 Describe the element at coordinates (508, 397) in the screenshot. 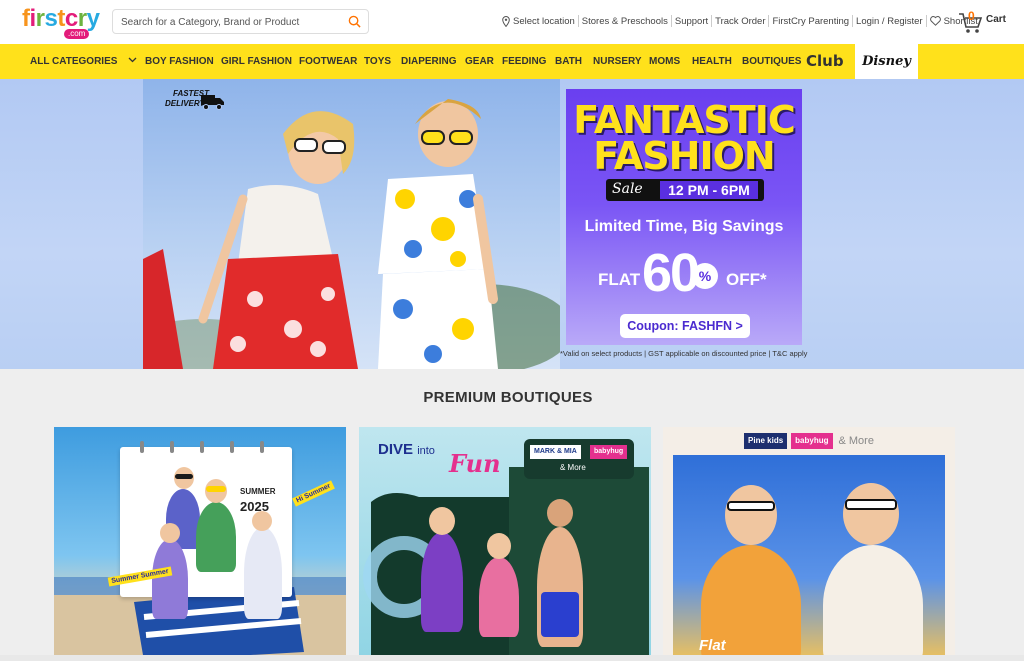

I see `section-title: PREMIUM BOUTIQUES` at that location.